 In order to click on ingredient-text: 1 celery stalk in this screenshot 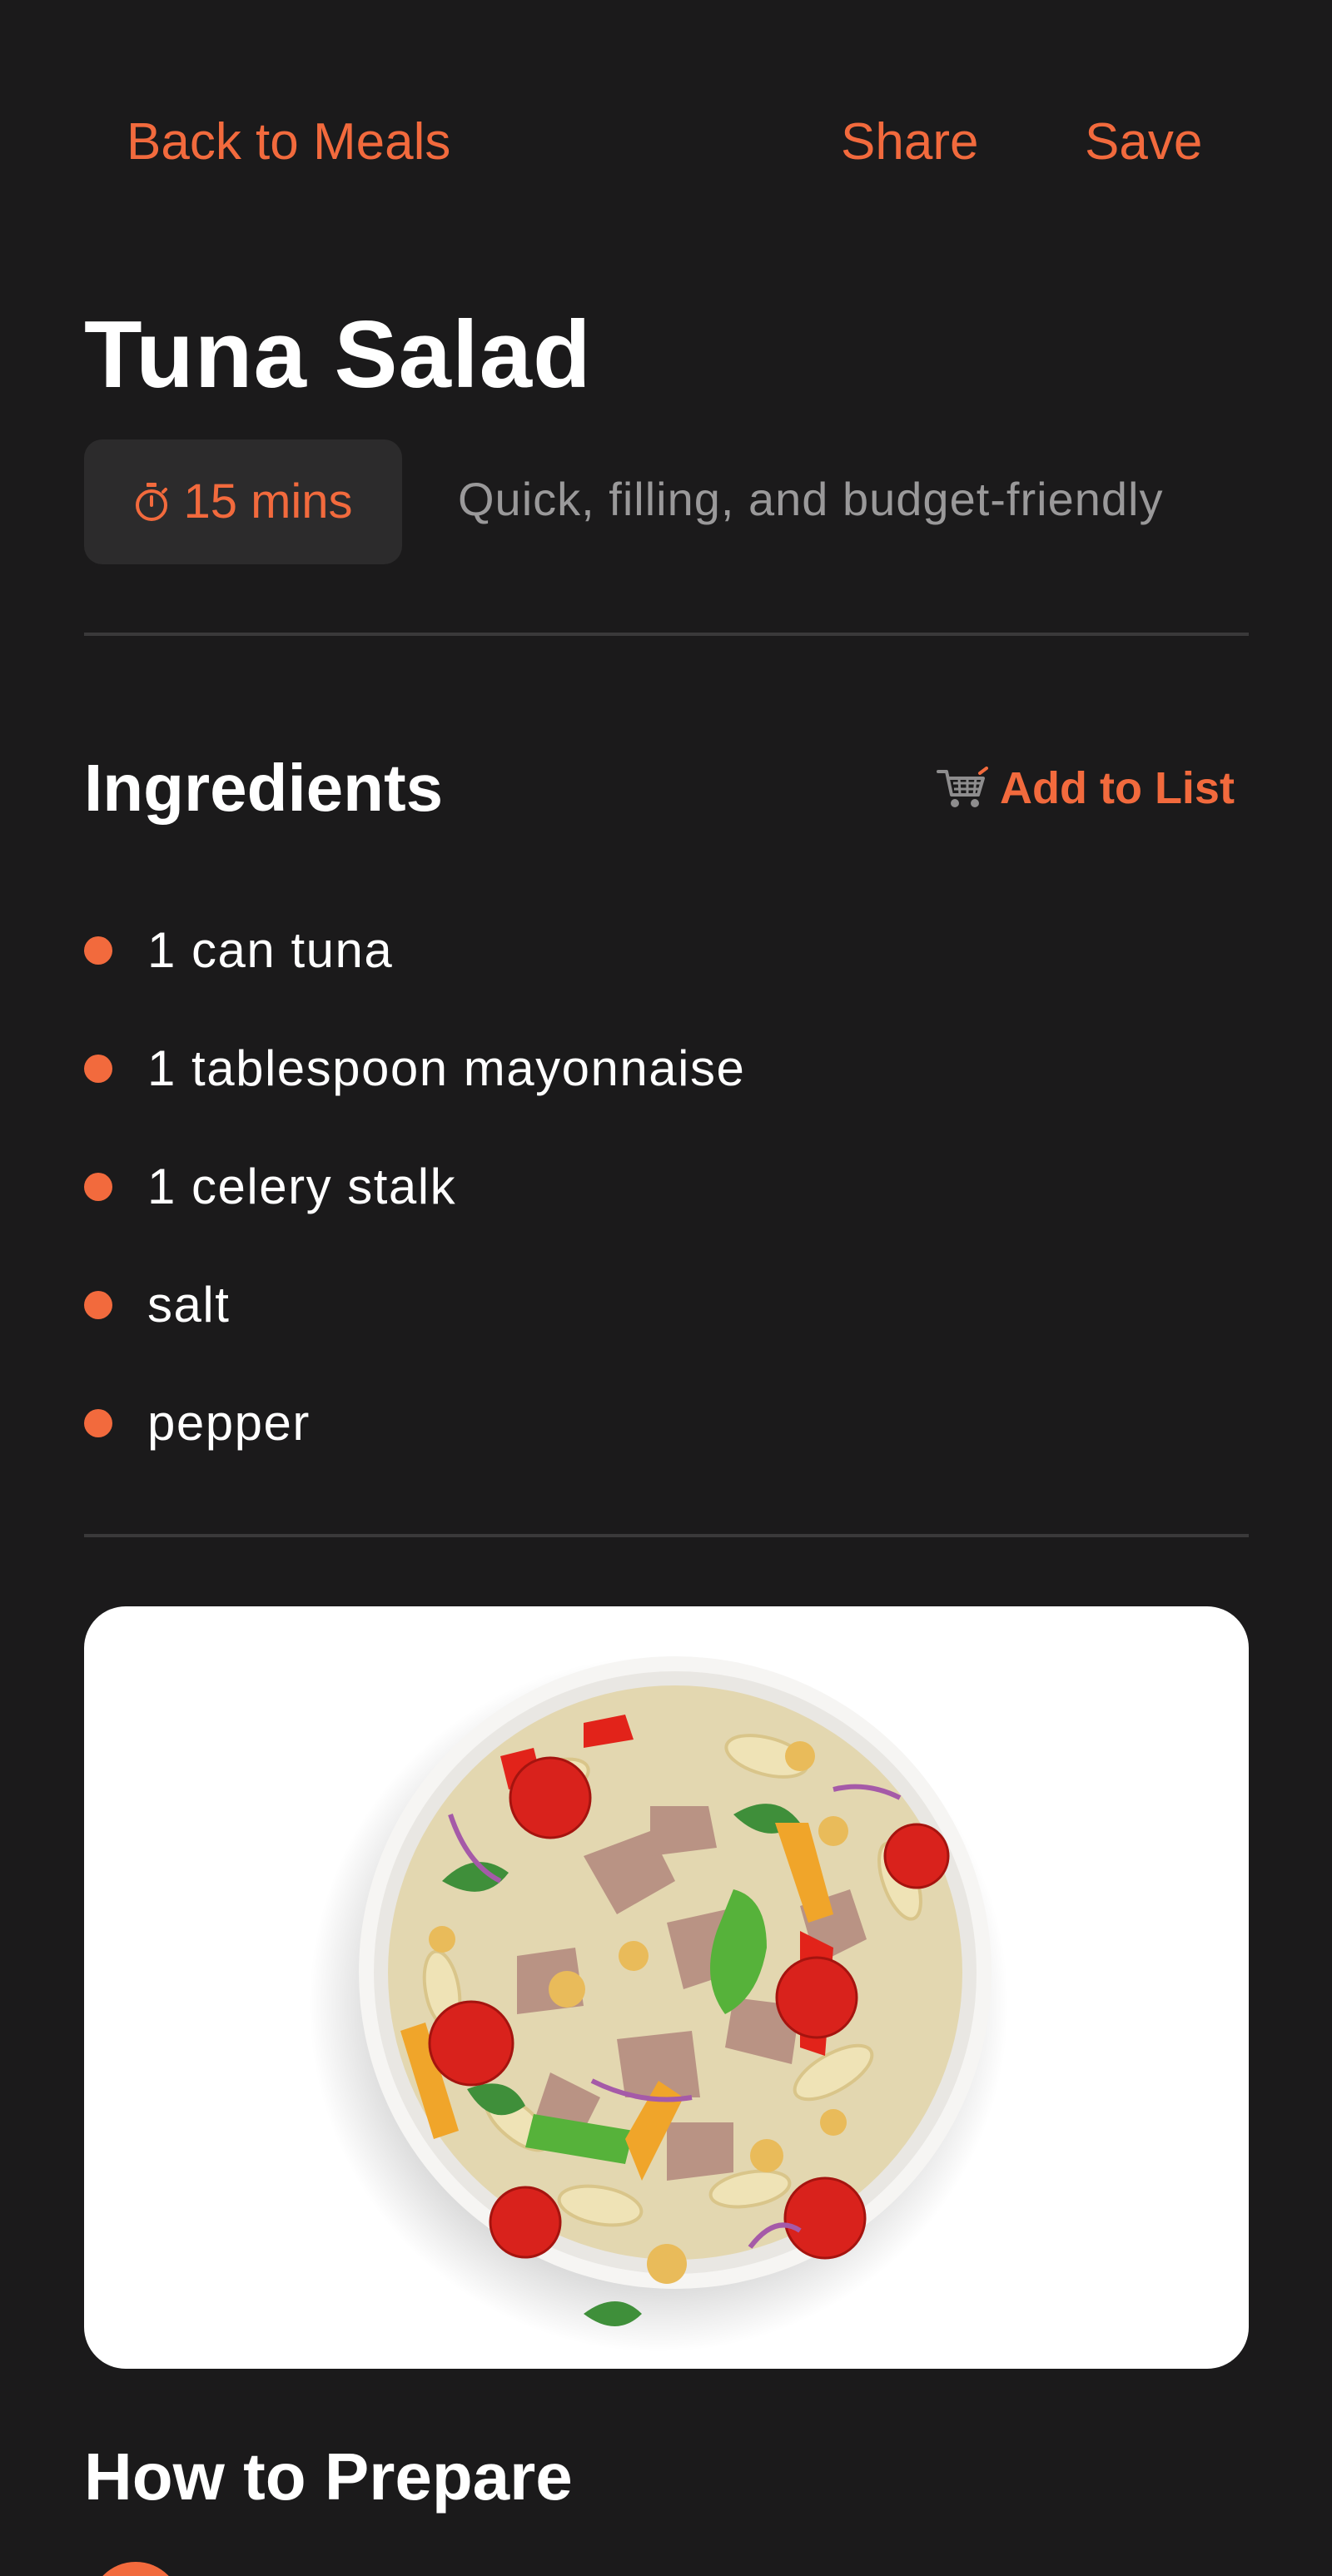, I will do `click(302, 1186)`.